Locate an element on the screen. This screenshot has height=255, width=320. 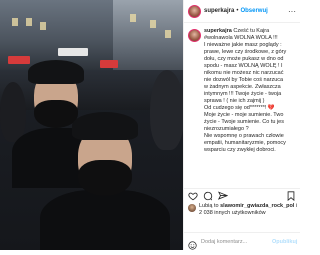
header-username: superkajra is located at coordinates (219, 11).